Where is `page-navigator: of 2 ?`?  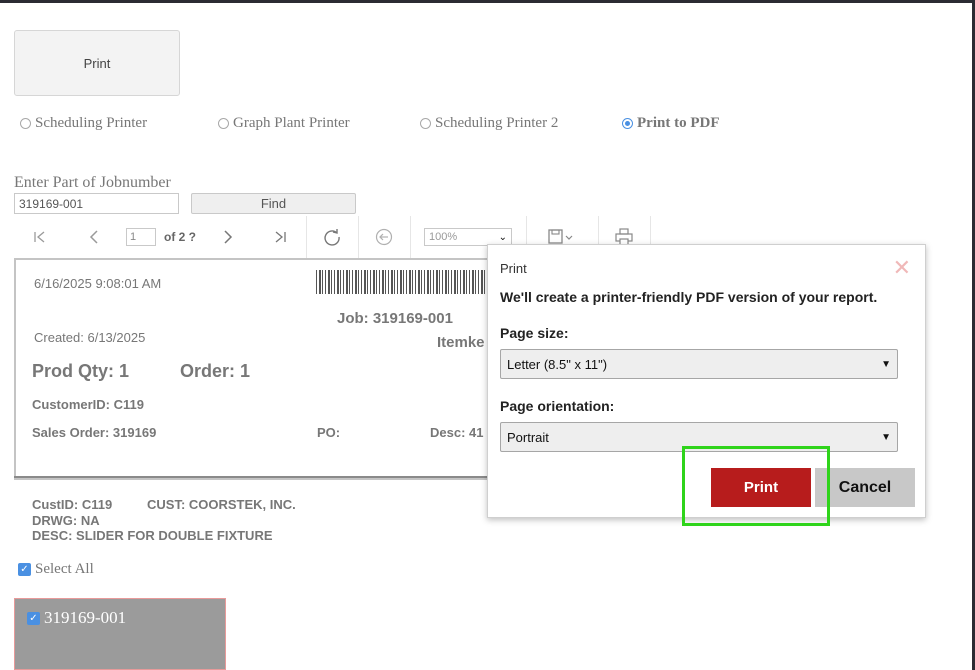 page-navigator: of 2 ? is located at coordinates (171, 237).